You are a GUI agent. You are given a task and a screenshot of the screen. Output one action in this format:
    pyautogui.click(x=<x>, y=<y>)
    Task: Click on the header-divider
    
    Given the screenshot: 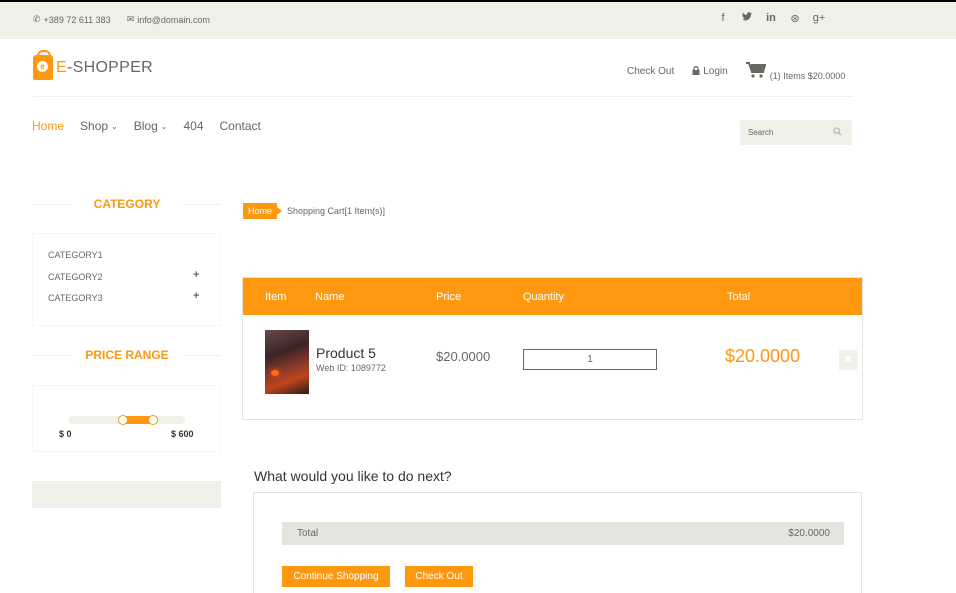 What is the action you would take?
    pyautogui.click(x=443, y=96)
    